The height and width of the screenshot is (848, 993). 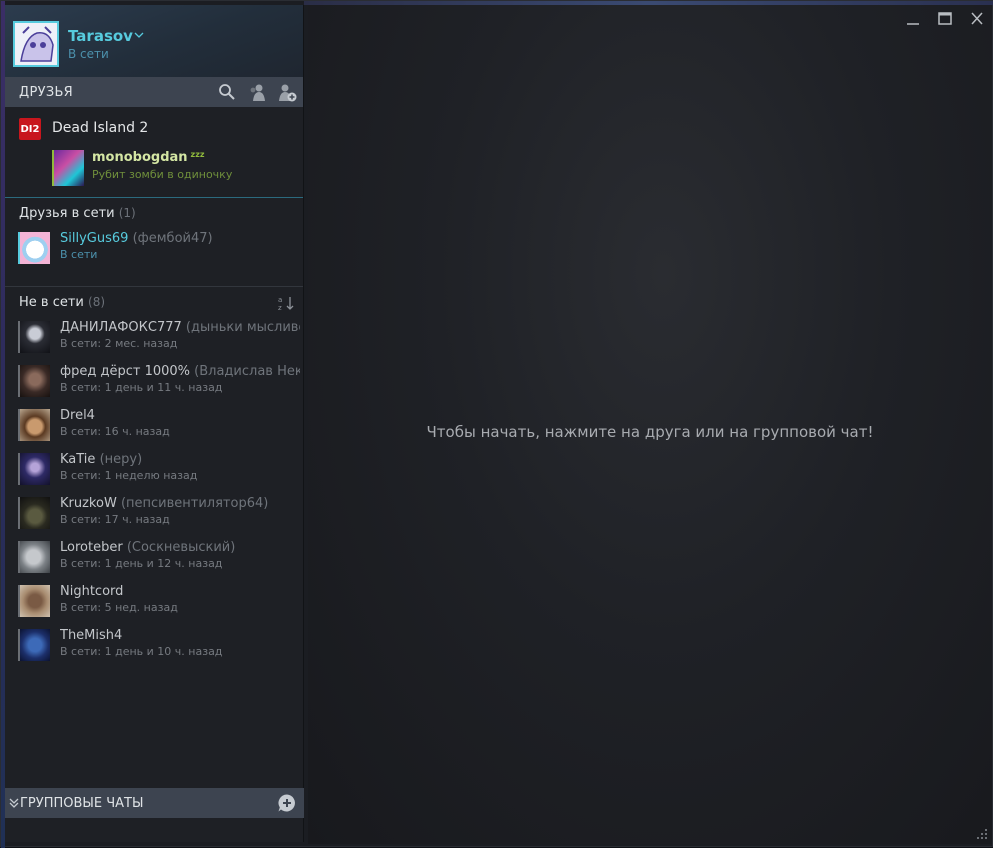 I want to click on friend-row: KaTie (нeру) В сети: 1 неделю назад, so click(x=152, y=471).